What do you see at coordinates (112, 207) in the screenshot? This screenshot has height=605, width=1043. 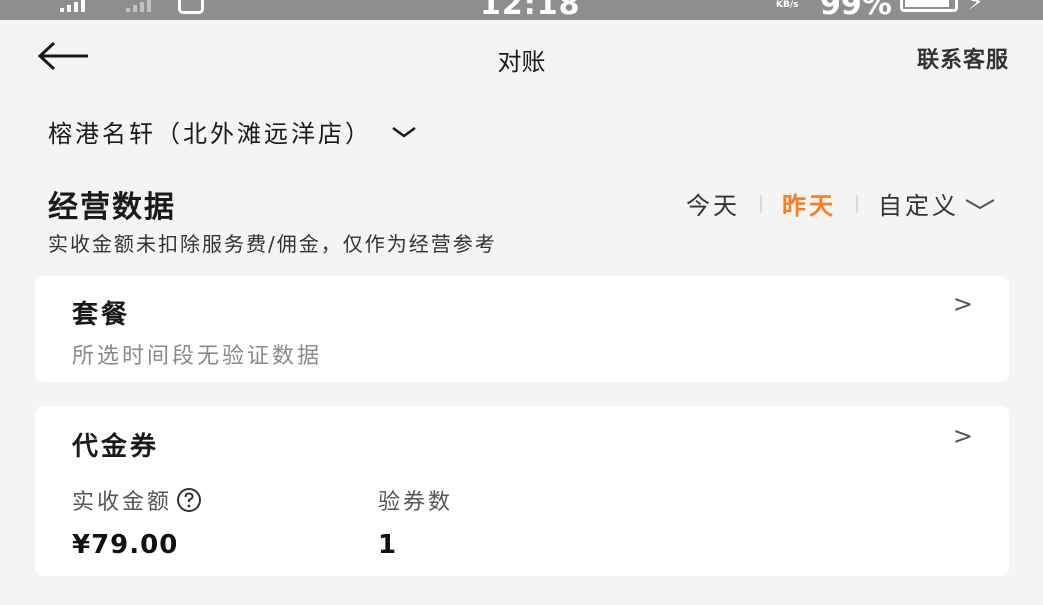 I see `section-title: 经营数据` at bounding box center [112, 207].